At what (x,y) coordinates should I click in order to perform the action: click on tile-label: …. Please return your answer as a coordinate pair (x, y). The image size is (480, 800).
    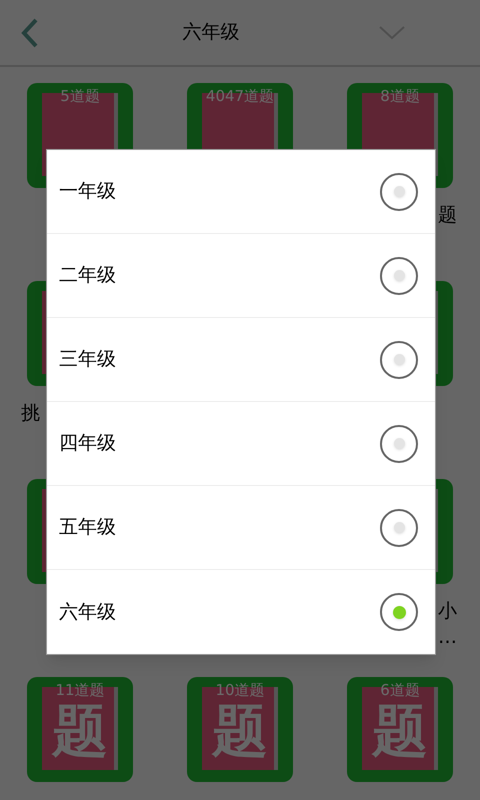
    Looking at the image, I should click on (447, 637).